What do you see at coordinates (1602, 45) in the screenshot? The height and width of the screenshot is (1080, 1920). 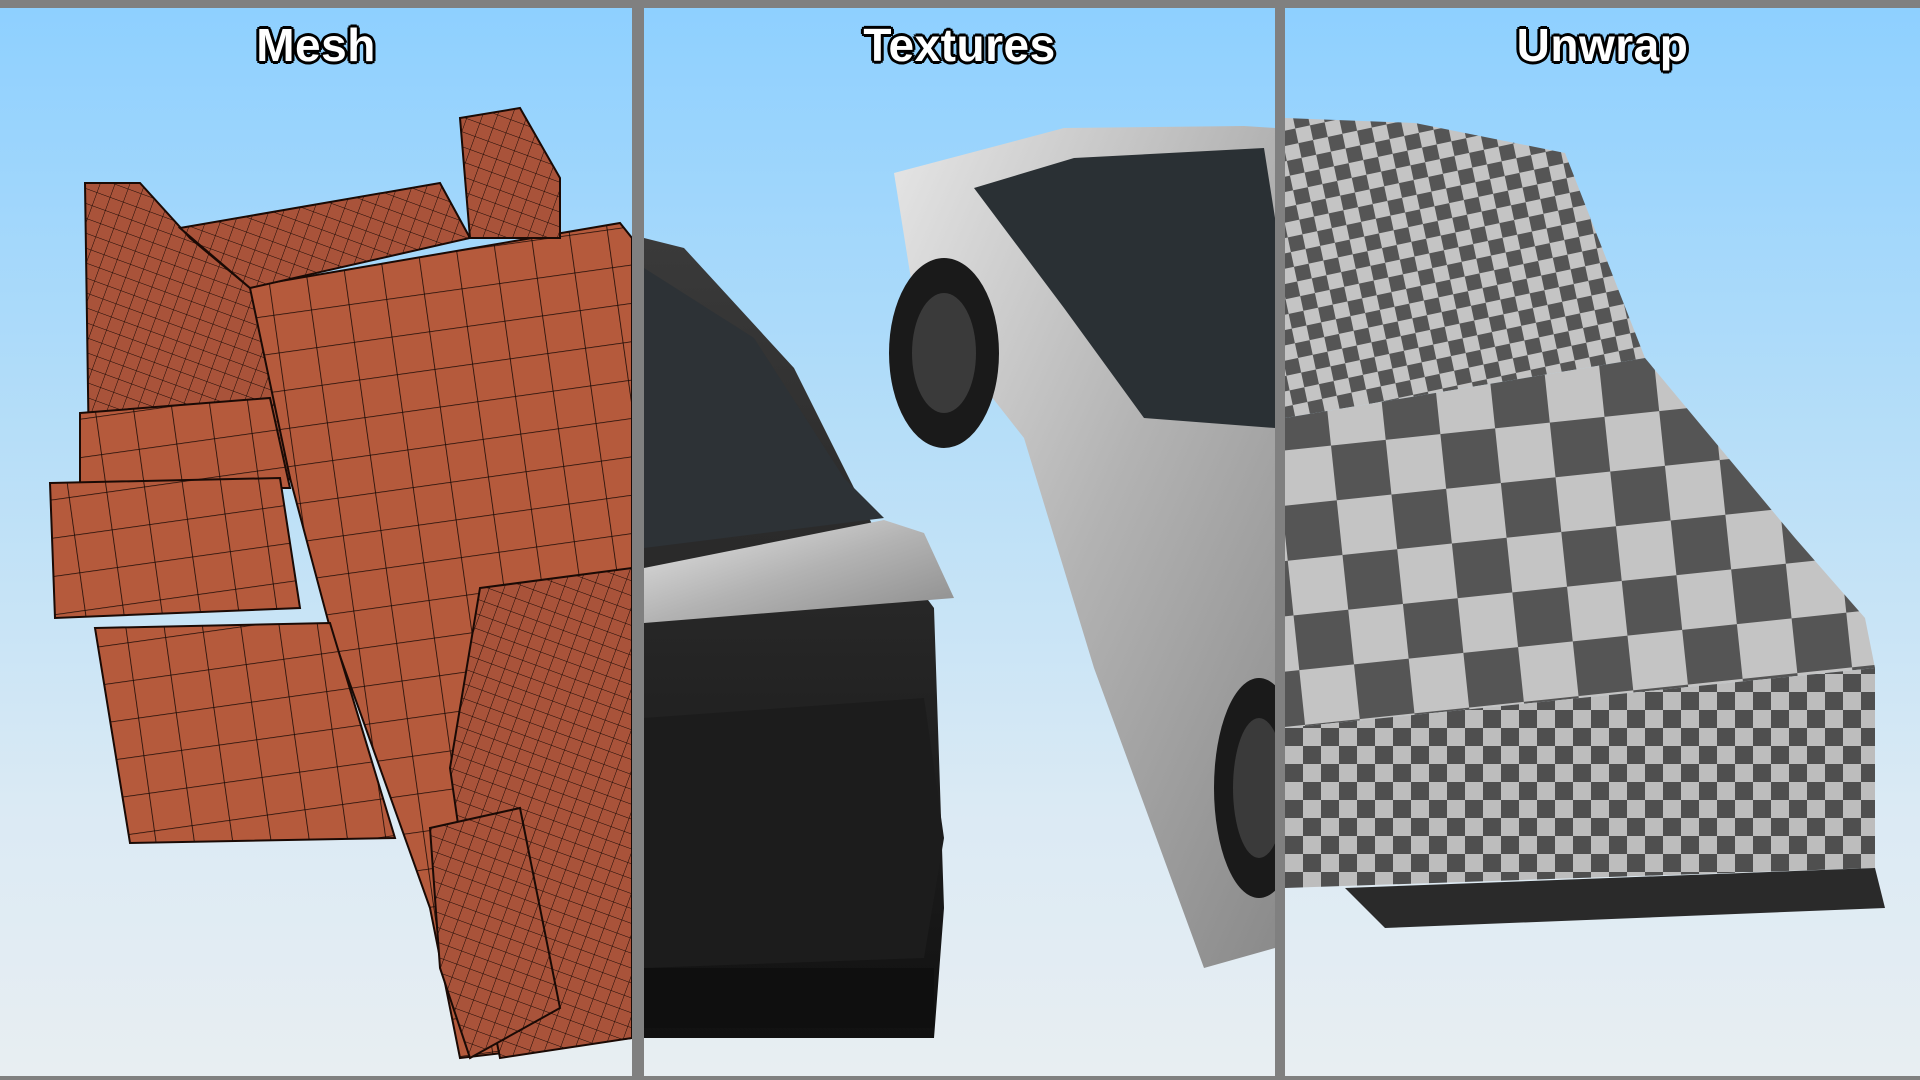 I see `unwrap-panel-title: Unwrap` at bounding box center [1602, 45].